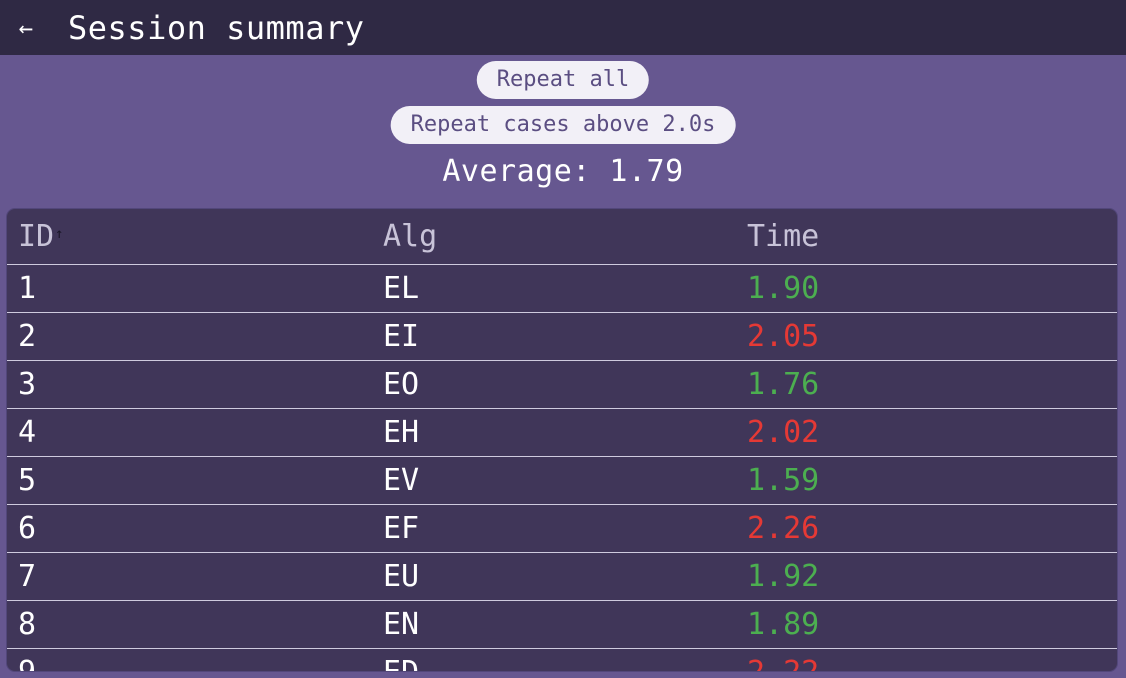 Image resolution: width=1126 pixels, height=678 pixels. What do you see at coordinates (401, 576) in the screenshot?
I see `cell-alg: EU` at bounding box center [401, 576].